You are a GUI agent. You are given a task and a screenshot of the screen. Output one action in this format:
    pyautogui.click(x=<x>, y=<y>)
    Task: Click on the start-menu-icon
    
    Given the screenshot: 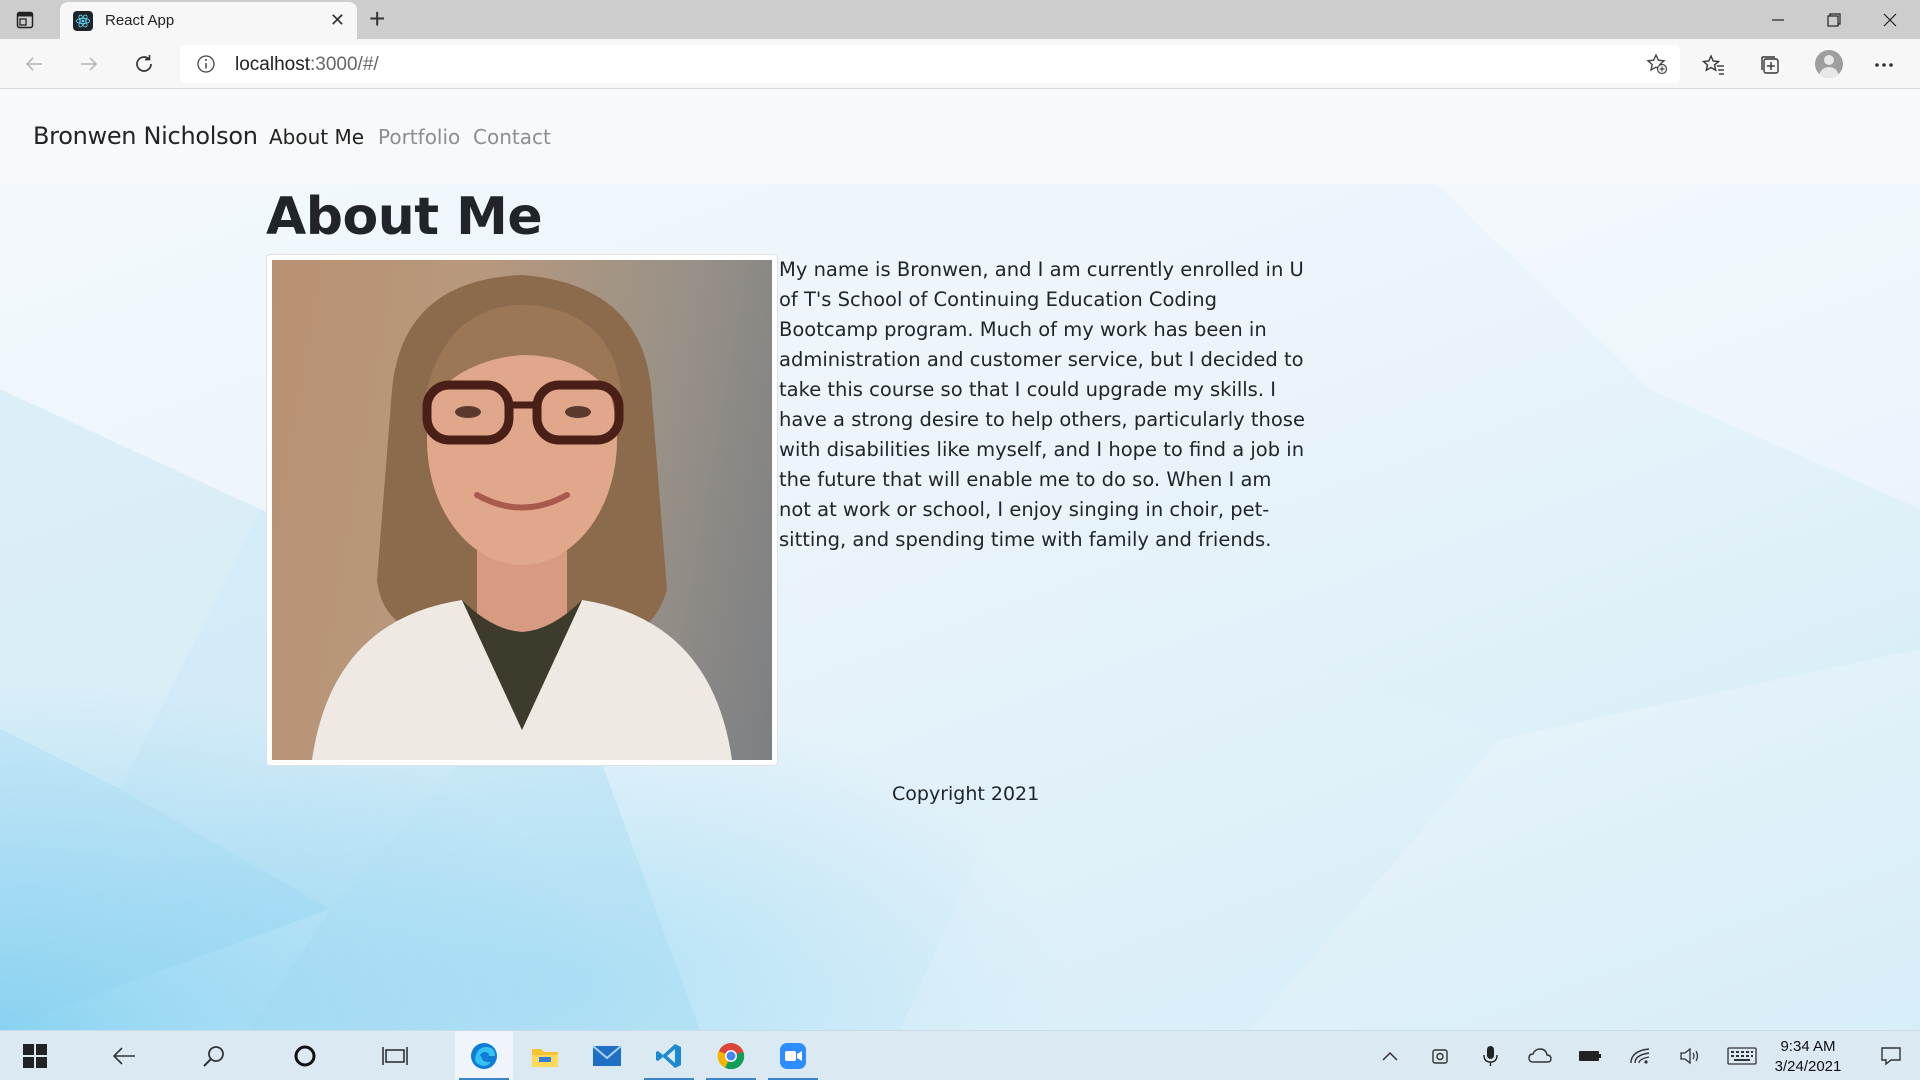 What is the action you would take?
    pyautogui.click(x=35, y=1055)
    